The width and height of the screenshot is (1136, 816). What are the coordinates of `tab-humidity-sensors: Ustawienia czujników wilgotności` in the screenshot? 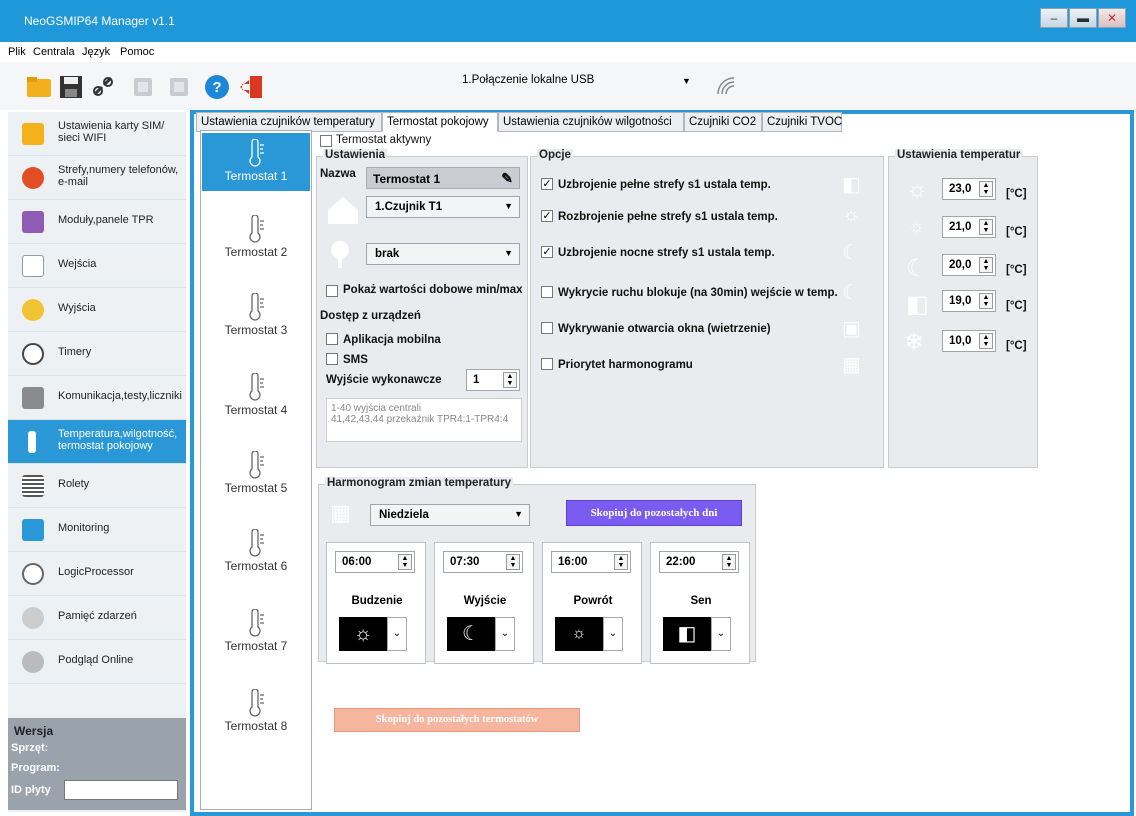 It's located at (591, 122).